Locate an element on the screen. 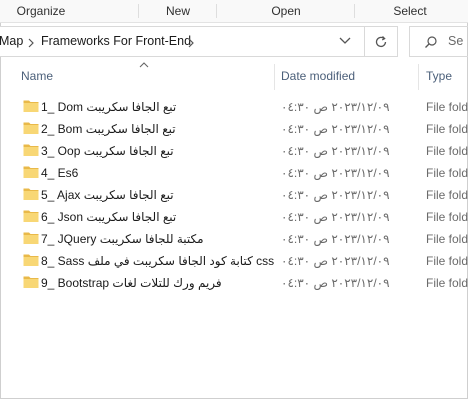 This screenshot has height=399, width=468. ribbon-group-new: New is located at coordinates (178, 11).